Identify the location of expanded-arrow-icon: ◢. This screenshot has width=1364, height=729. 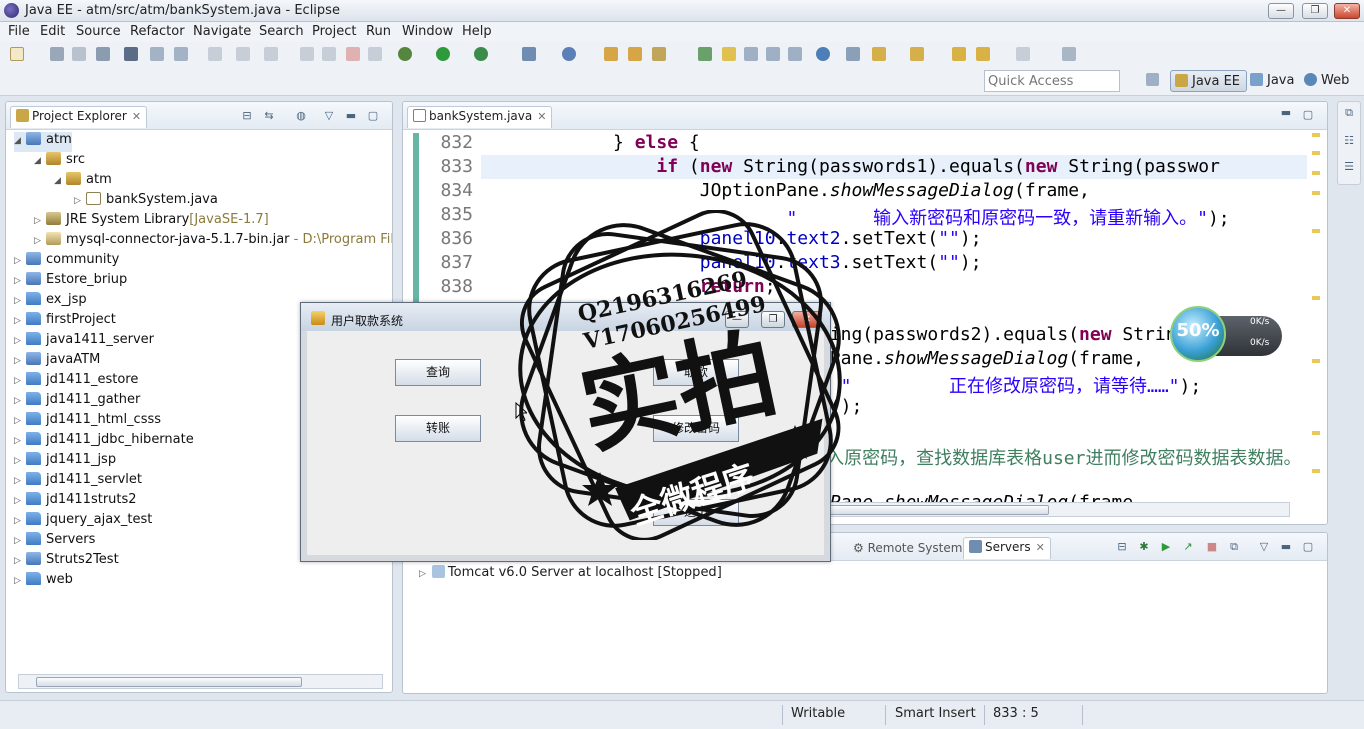
(40, 161).